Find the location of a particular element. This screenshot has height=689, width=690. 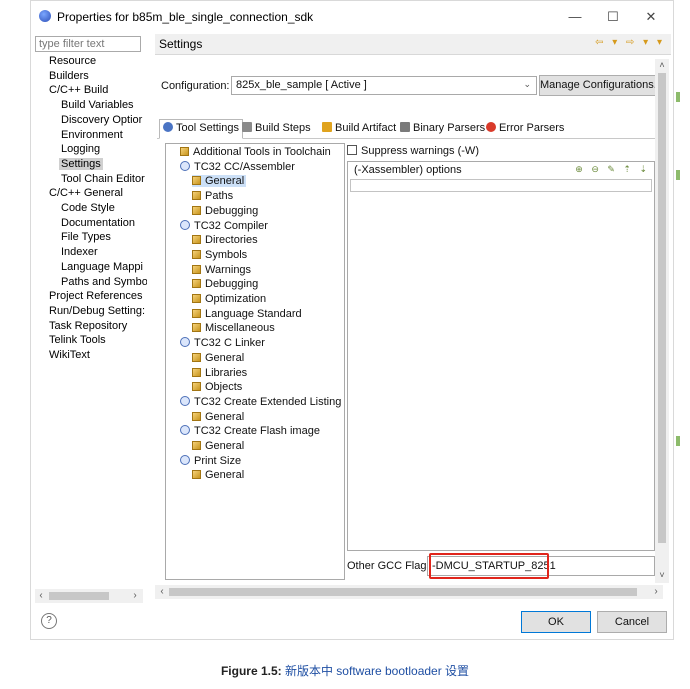

left-horizontal-scrollbar: ‹ › is located at coordinates (89, 596).